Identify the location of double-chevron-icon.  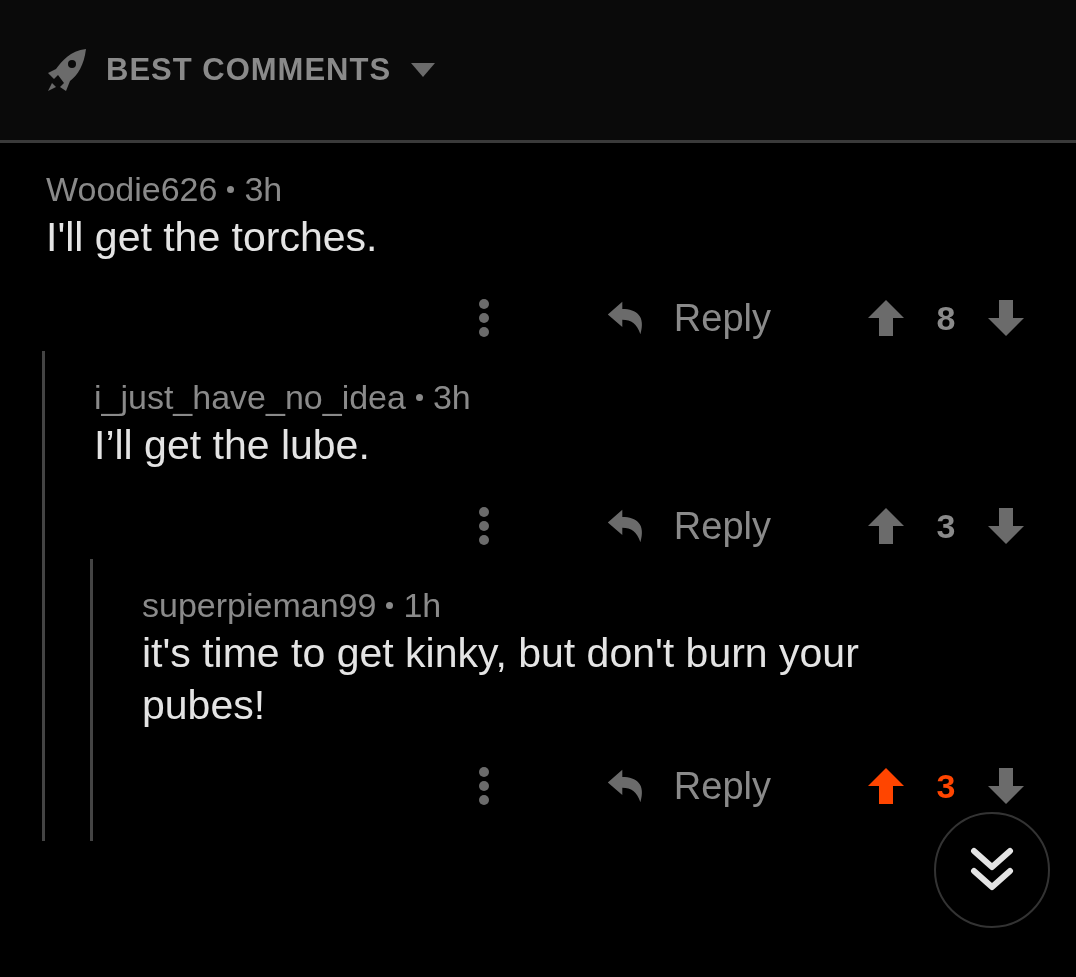
(992, 870).